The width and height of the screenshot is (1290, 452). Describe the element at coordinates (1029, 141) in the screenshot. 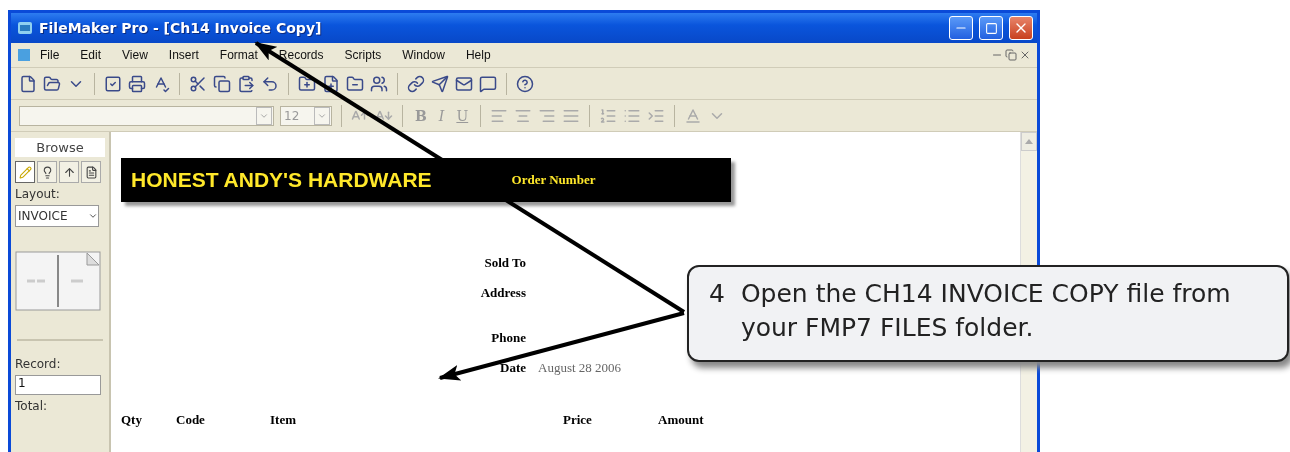

I see `up-arrow-icon` at that location.